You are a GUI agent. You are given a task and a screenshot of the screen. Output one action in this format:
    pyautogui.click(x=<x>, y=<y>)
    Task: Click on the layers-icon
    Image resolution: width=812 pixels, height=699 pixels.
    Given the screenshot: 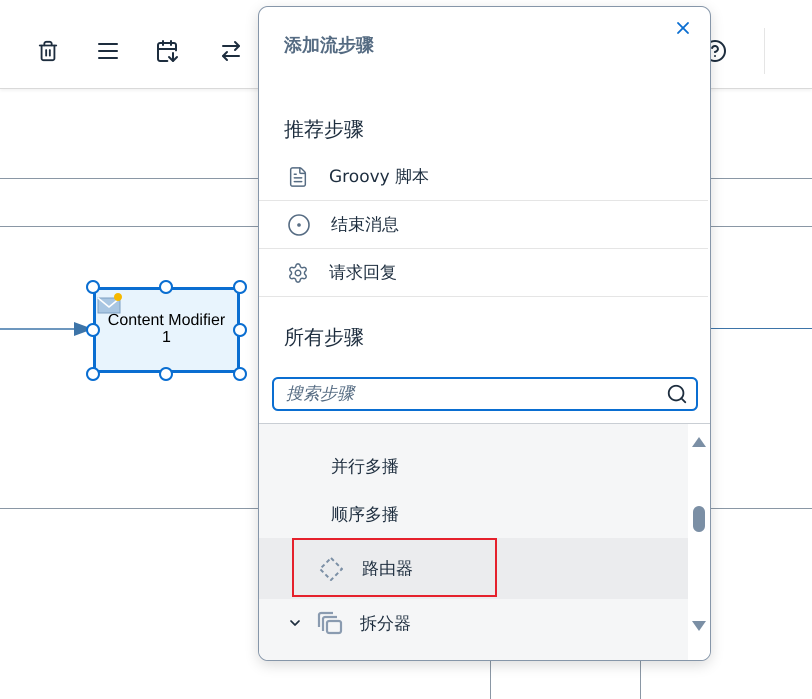 What is the action you would take?
    pyautogui.click(x=330, y=623)
    